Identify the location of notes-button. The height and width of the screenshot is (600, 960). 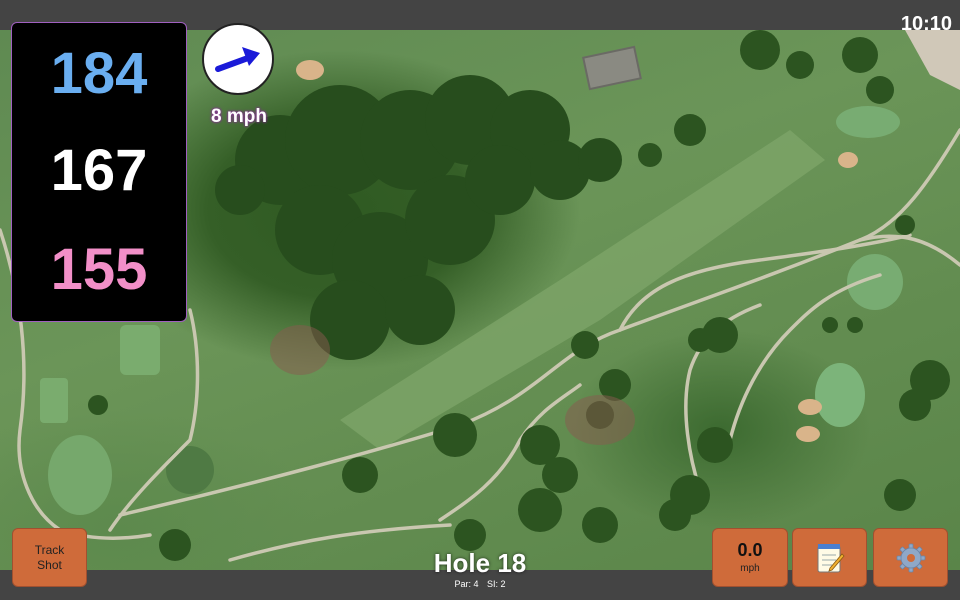
(829, 557).